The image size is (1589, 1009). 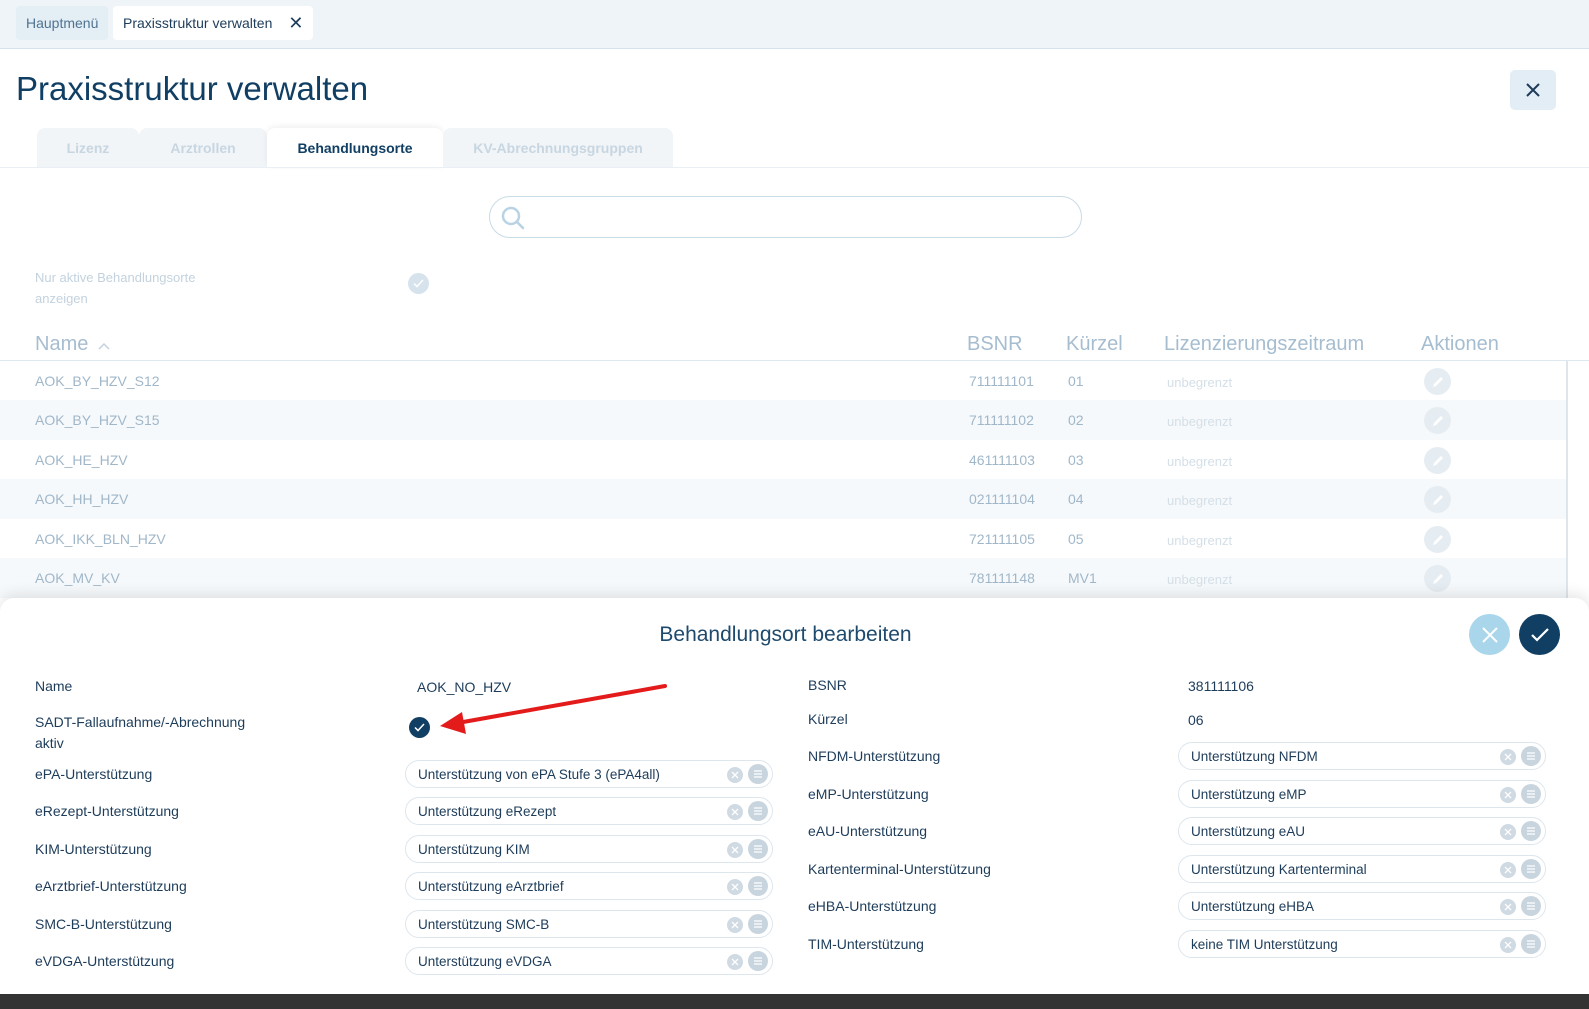 I want to click on evdga-label: eVDGA-Unterstützung, so click(x=105, y=961).